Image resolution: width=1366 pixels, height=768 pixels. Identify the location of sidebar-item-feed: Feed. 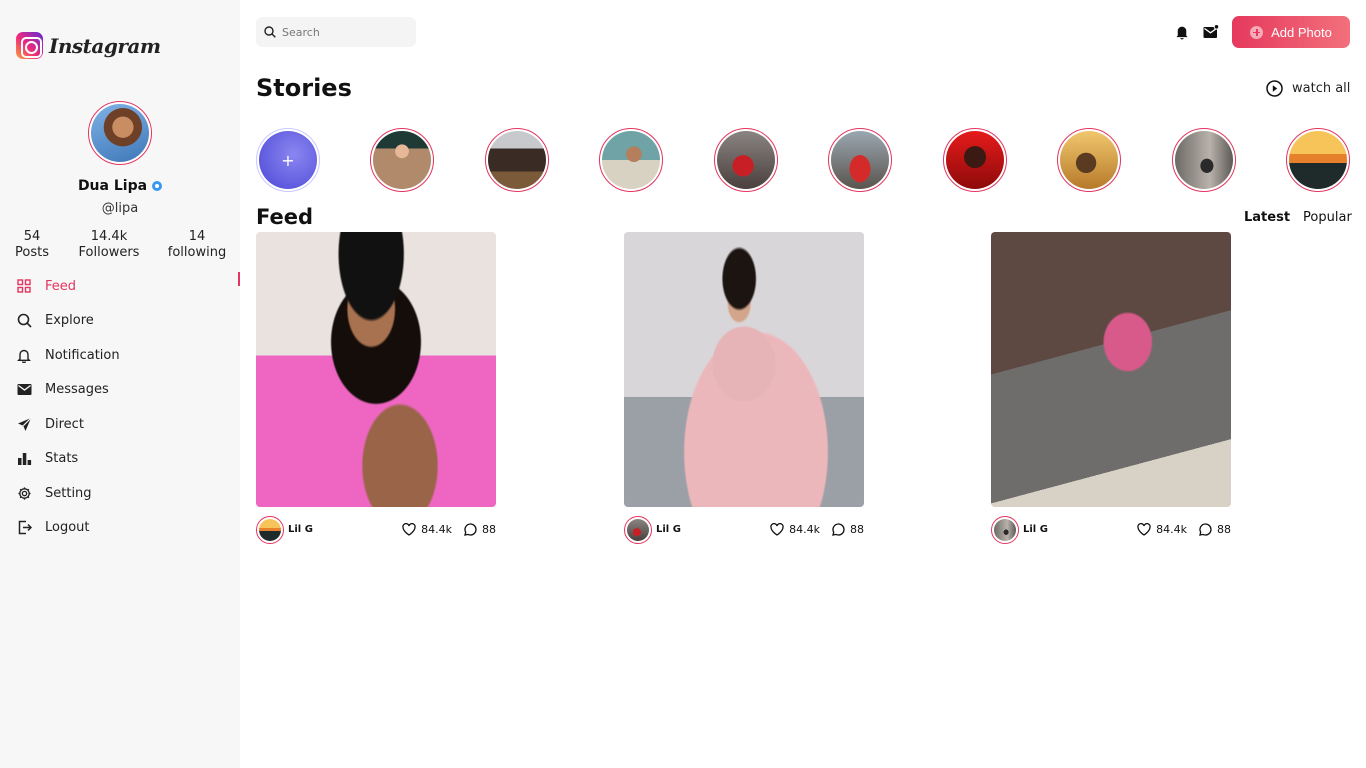
(120, 286).